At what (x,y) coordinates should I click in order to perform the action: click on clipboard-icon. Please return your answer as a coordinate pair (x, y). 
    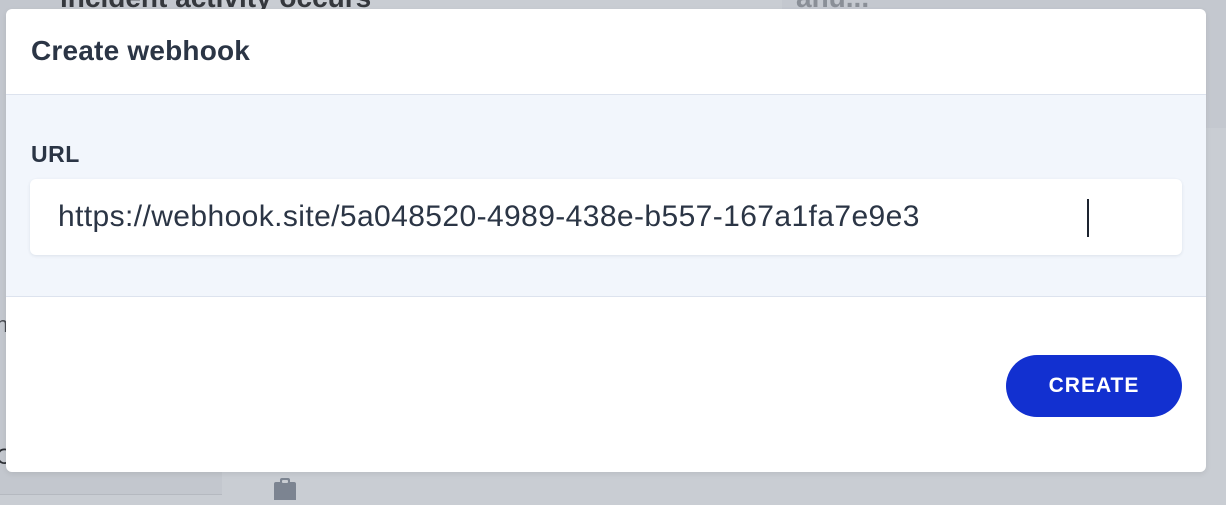
    Looking at the image, I should click on (285, 490).